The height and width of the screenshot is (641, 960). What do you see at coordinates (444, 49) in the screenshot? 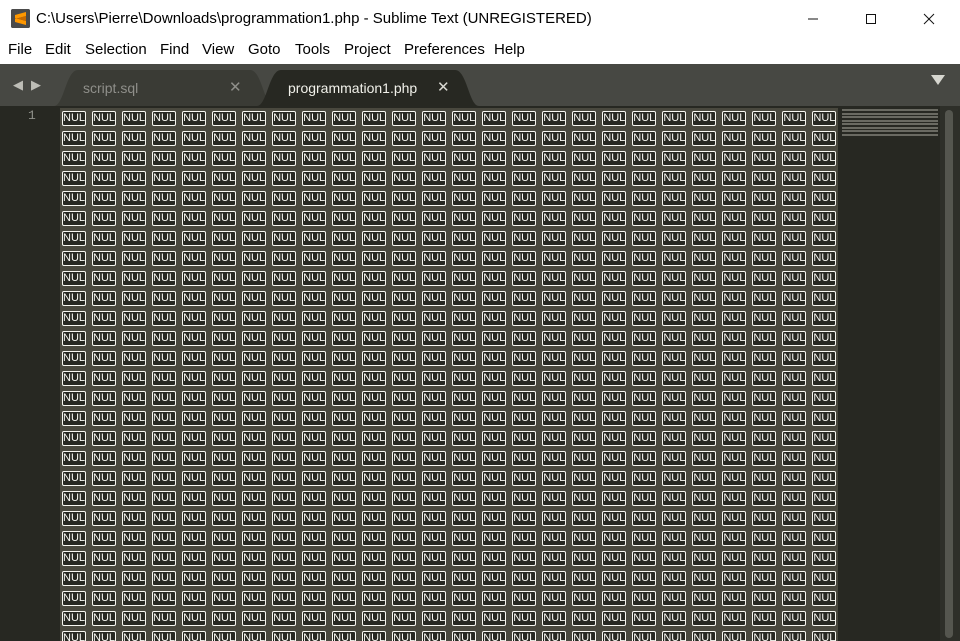
I see `menu-preferences: Preferences` at bounding box center [444, 49].